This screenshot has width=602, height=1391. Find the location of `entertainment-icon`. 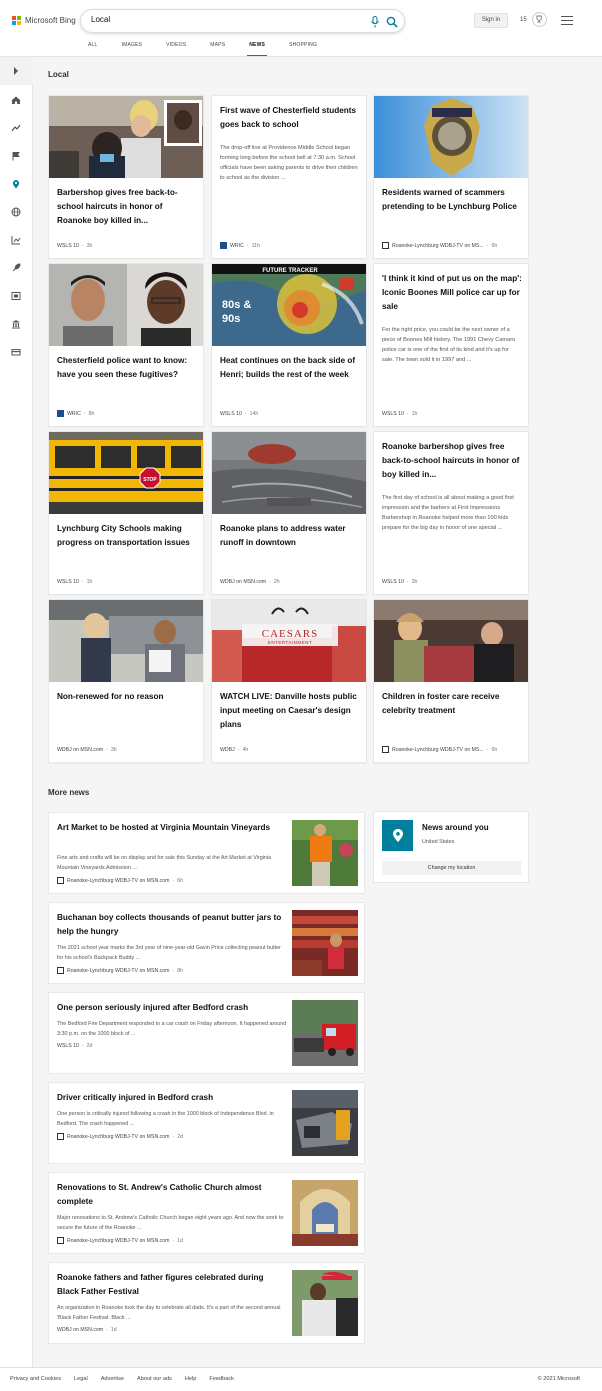

entertainment-icon is located at coordinates (16, 296).